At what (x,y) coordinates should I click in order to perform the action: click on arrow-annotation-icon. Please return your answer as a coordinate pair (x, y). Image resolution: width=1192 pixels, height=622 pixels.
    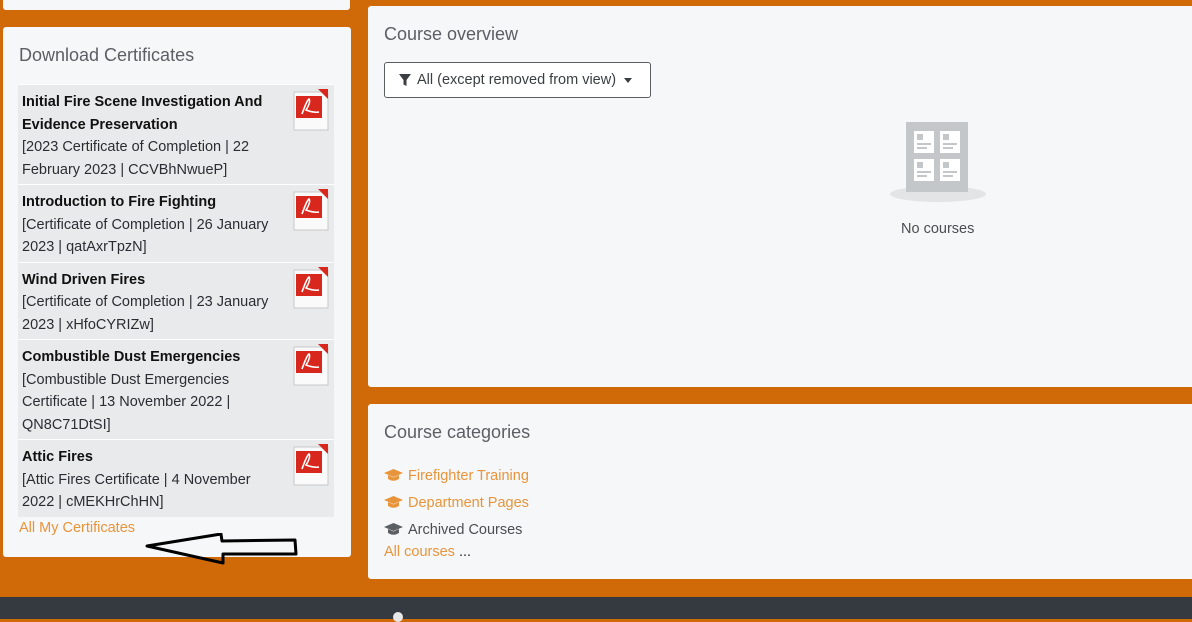
    Looking at the image, I should click on (221, 549).